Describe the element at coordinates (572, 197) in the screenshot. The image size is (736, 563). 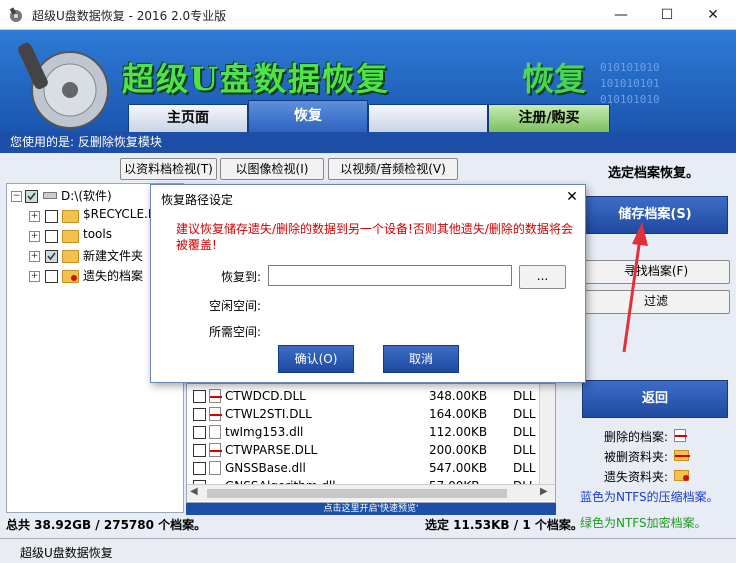
I see `dialog-close-icon: ✕` at that location.